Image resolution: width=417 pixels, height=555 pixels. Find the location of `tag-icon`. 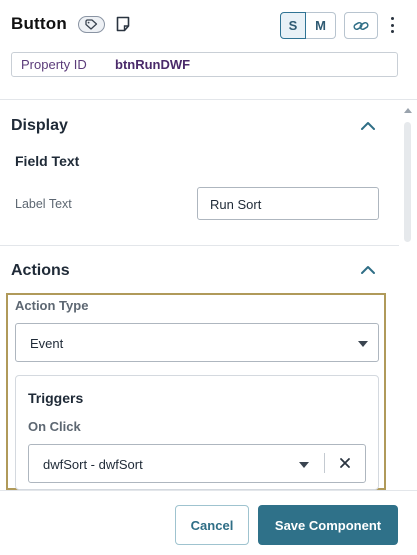

tag-icon is located at coordinates (91, 24).